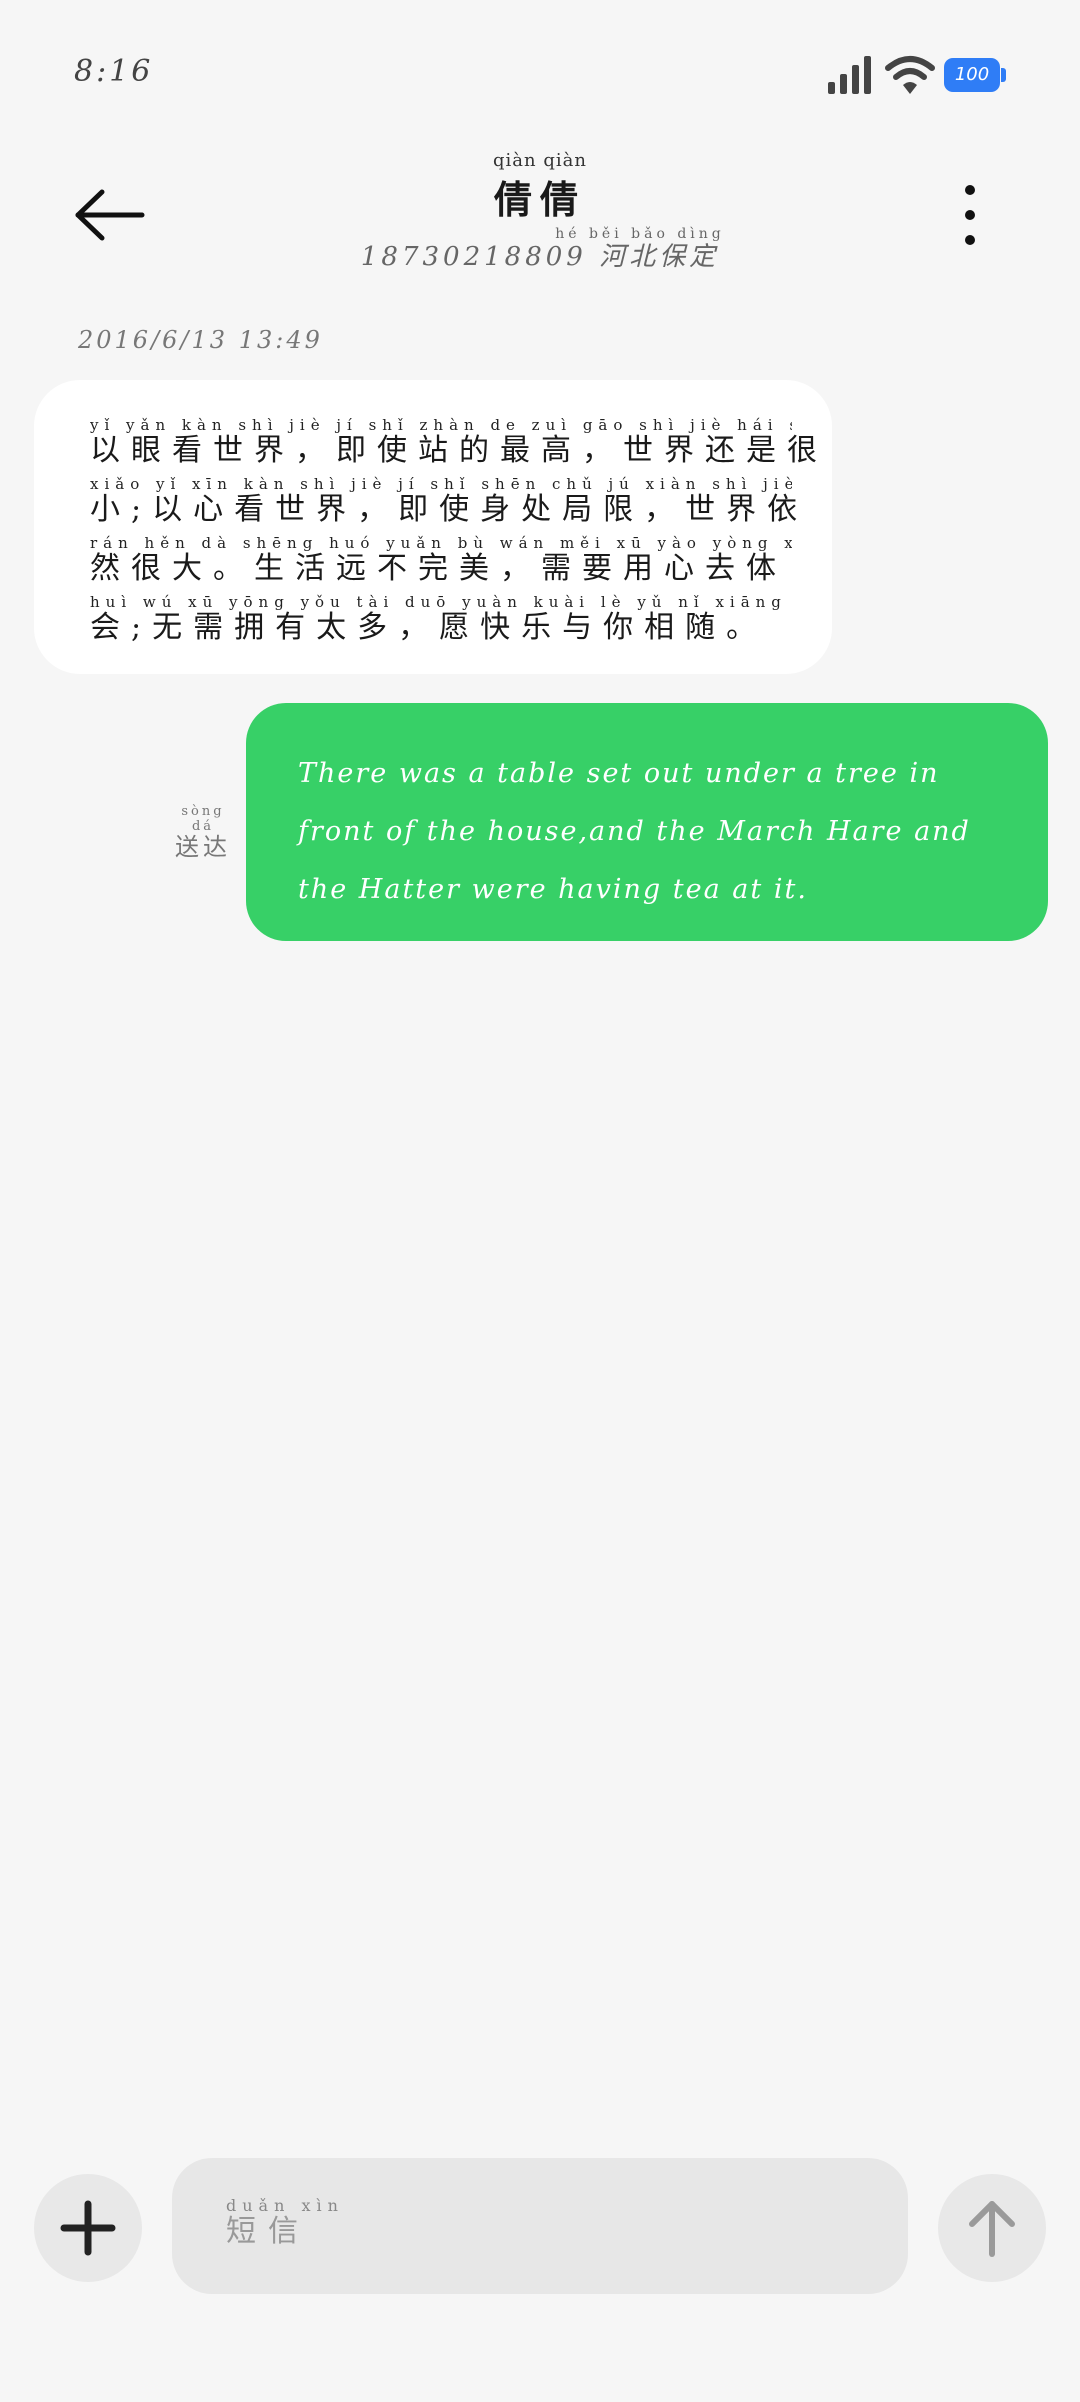  I want to click on battery-indicator: 100, so click(976, 75).